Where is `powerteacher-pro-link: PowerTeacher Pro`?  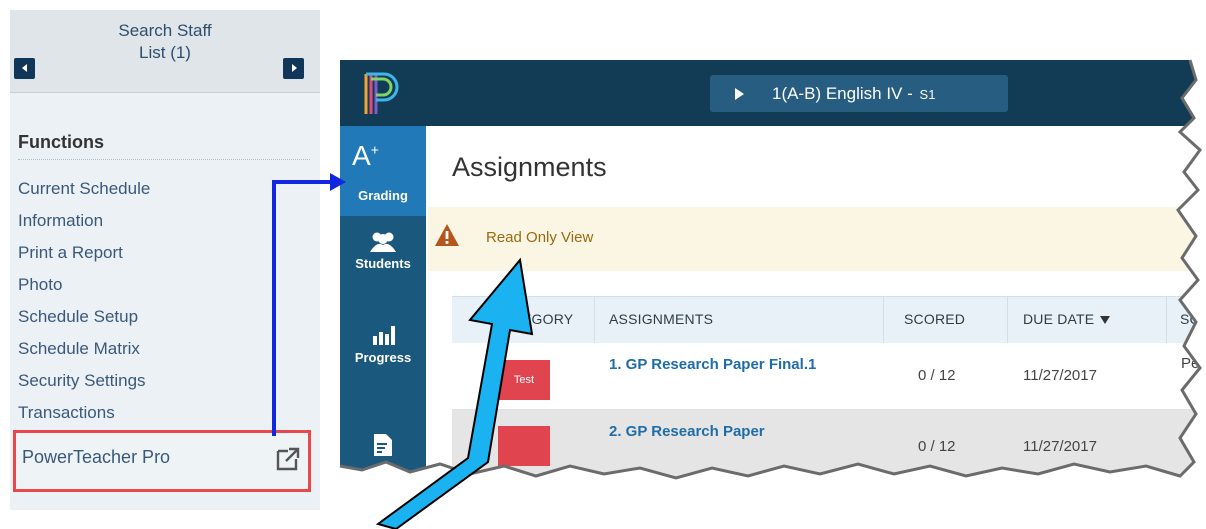
powerteacher-pro-link: PowerTeacher Pro is located at coordinates (96, 457).